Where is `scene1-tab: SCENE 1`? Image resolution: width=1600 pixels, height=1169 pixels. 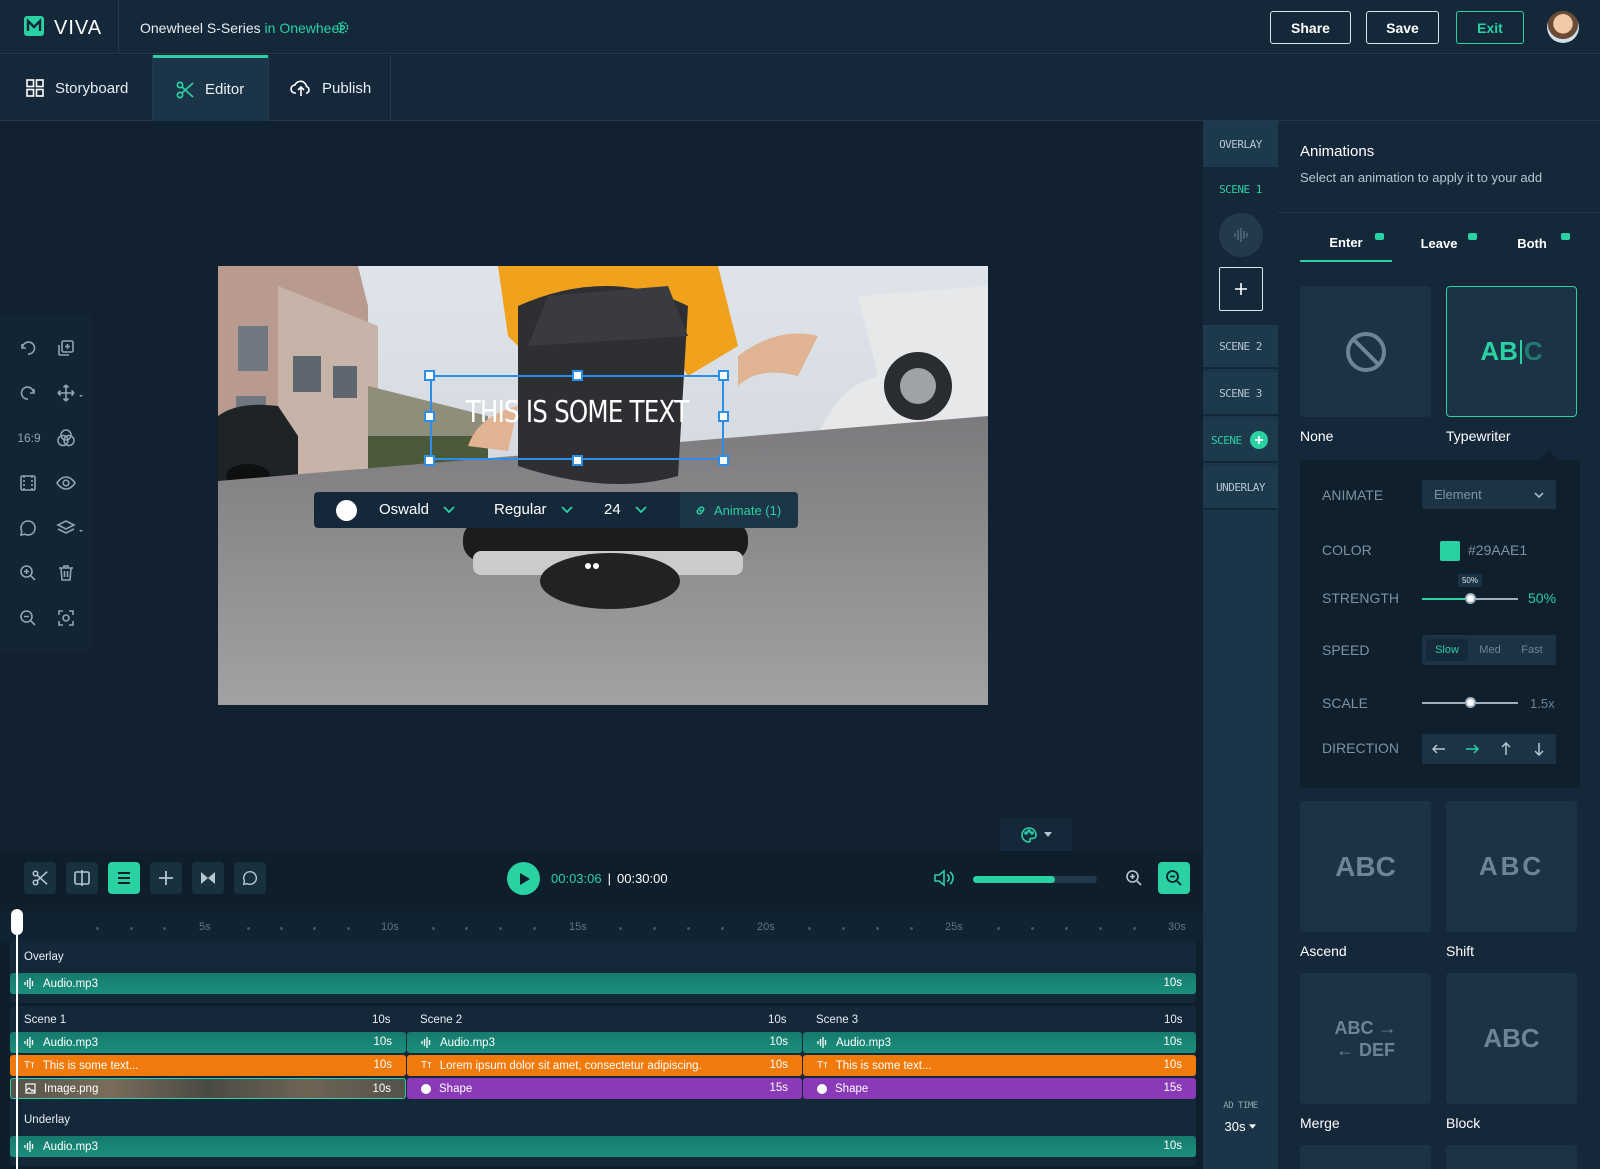
scene1-tab: SCENE 1 is located at coordinates (1240, 189).